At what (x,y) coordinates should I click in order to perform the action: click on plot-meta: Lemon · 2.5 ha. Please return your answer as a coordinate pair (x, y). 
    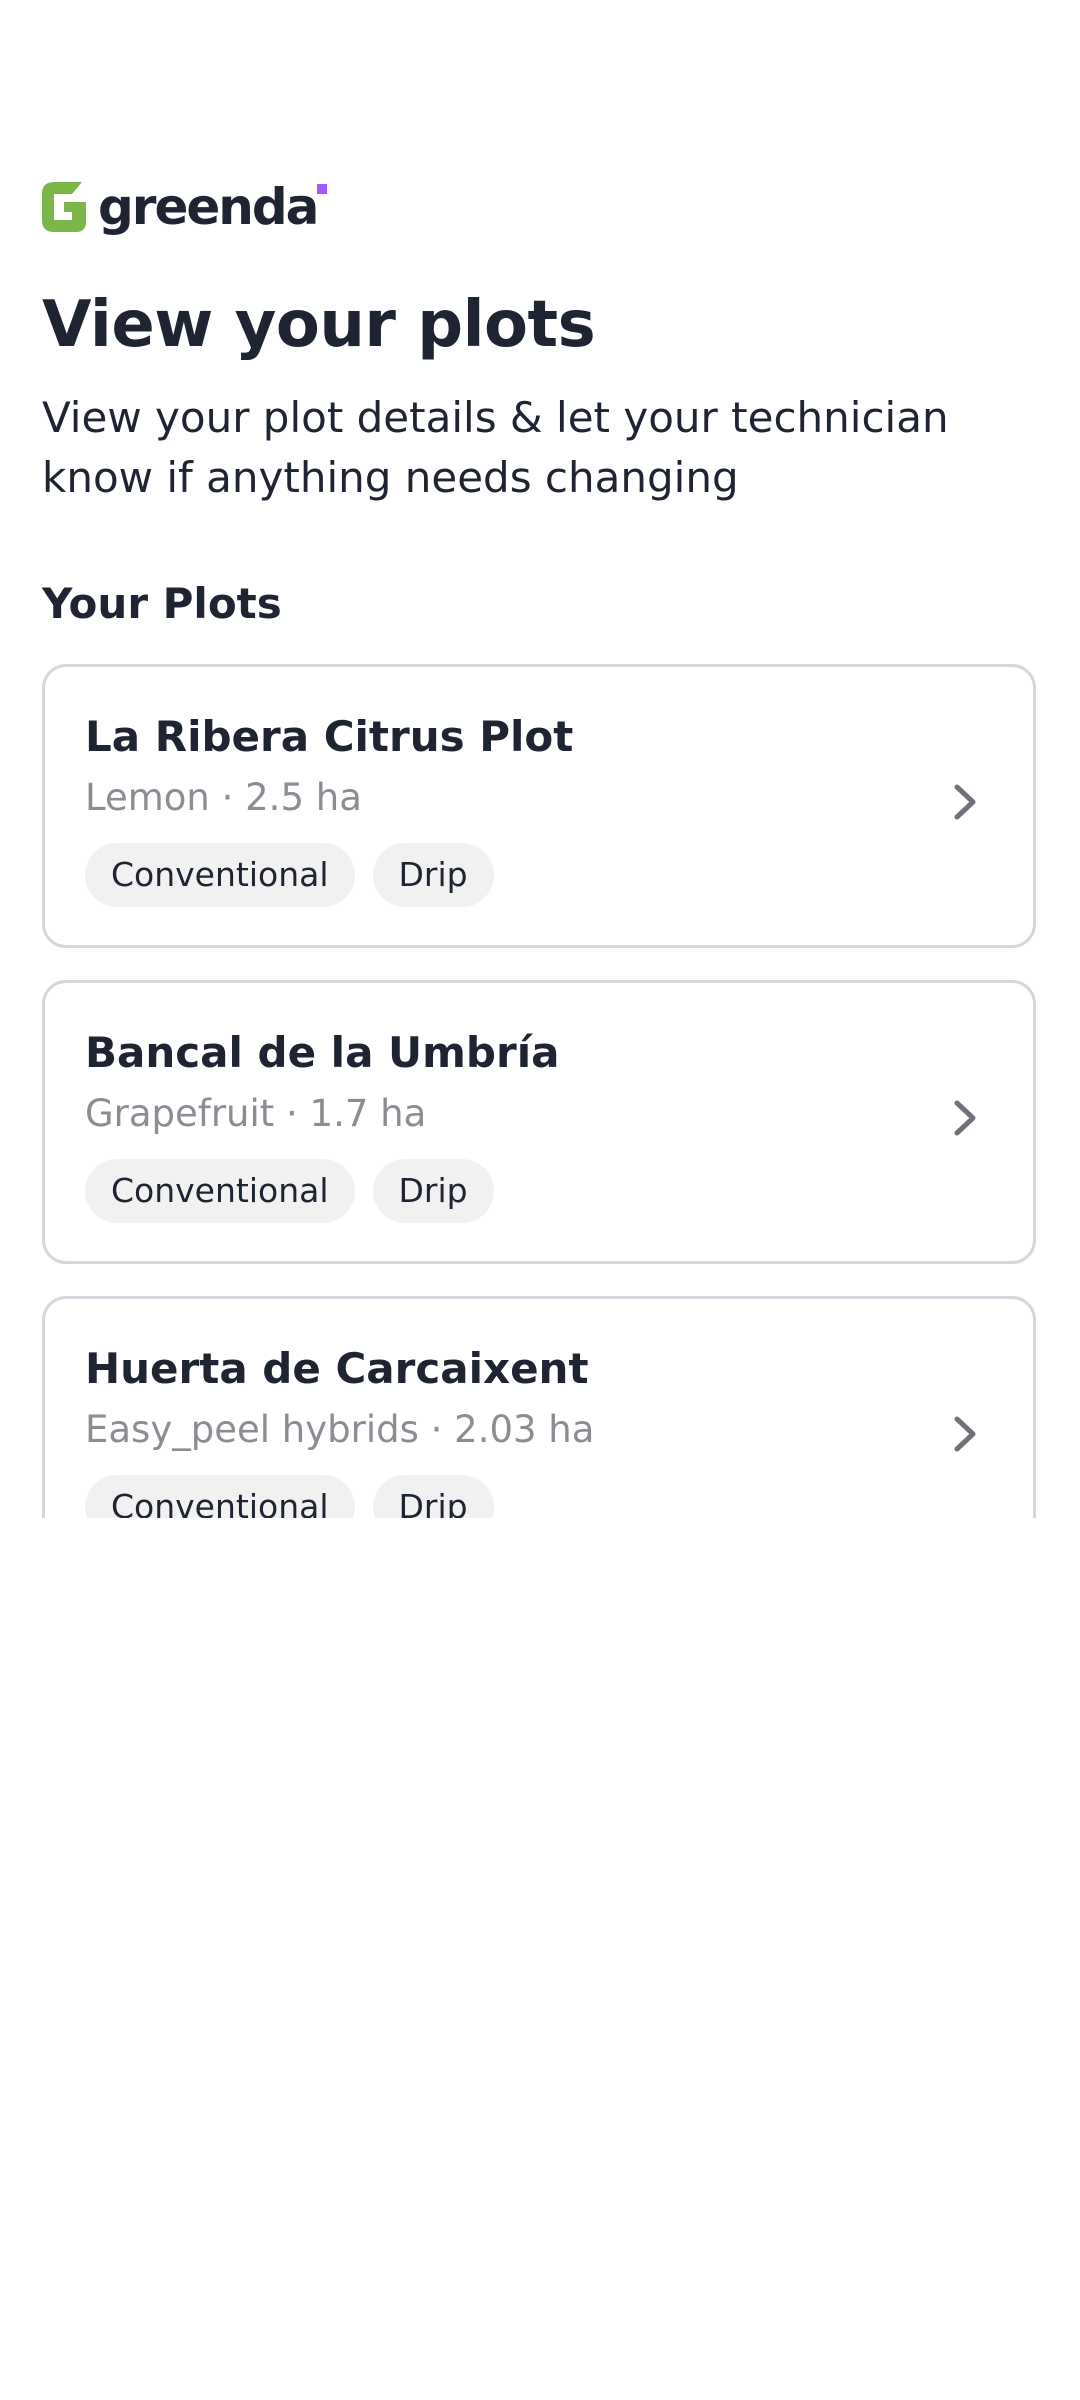
    Looking at the image, I should click on (223, 797).